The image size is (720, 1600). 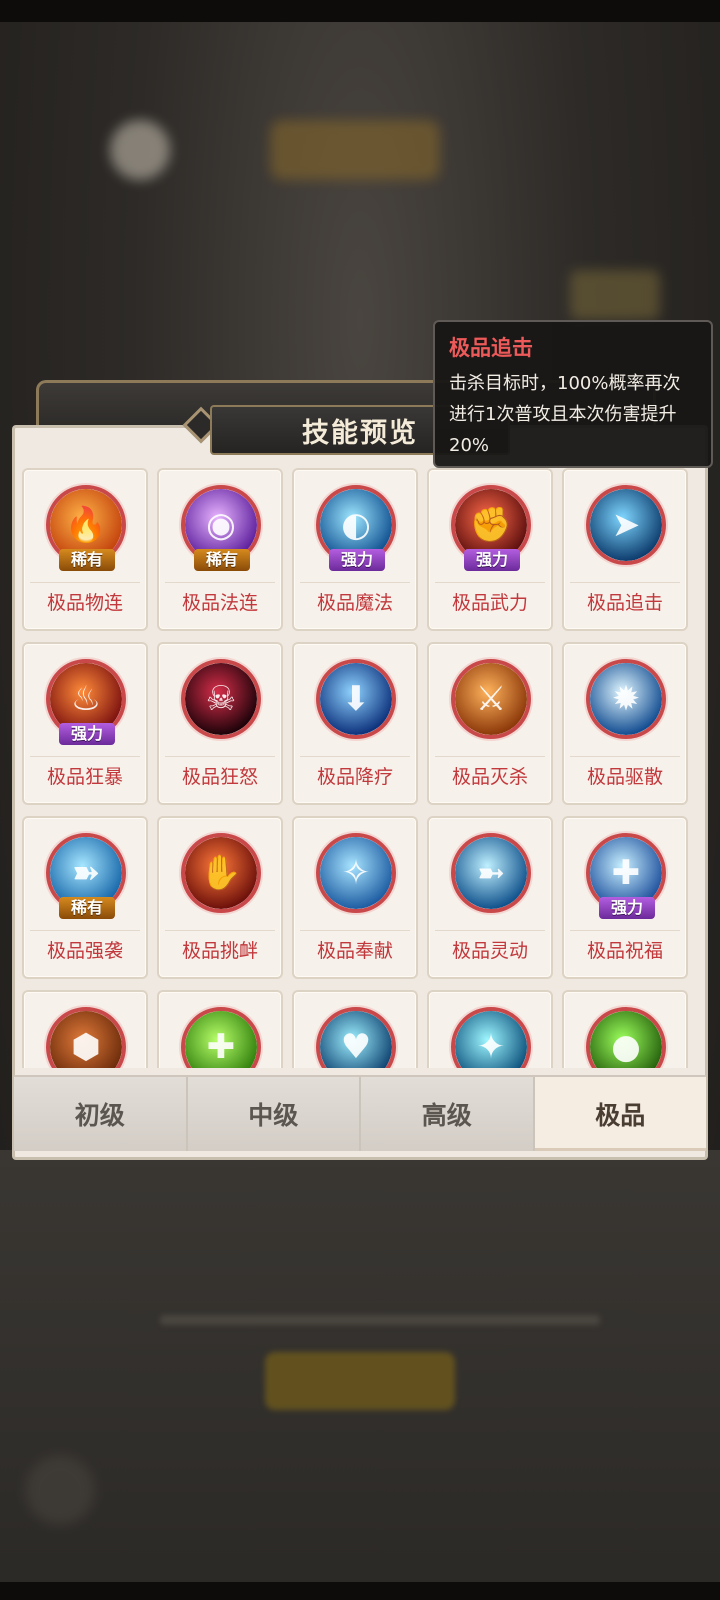 I want to click on skill-card: ⚔ 极品灭杀, so click(x=490, y=723).